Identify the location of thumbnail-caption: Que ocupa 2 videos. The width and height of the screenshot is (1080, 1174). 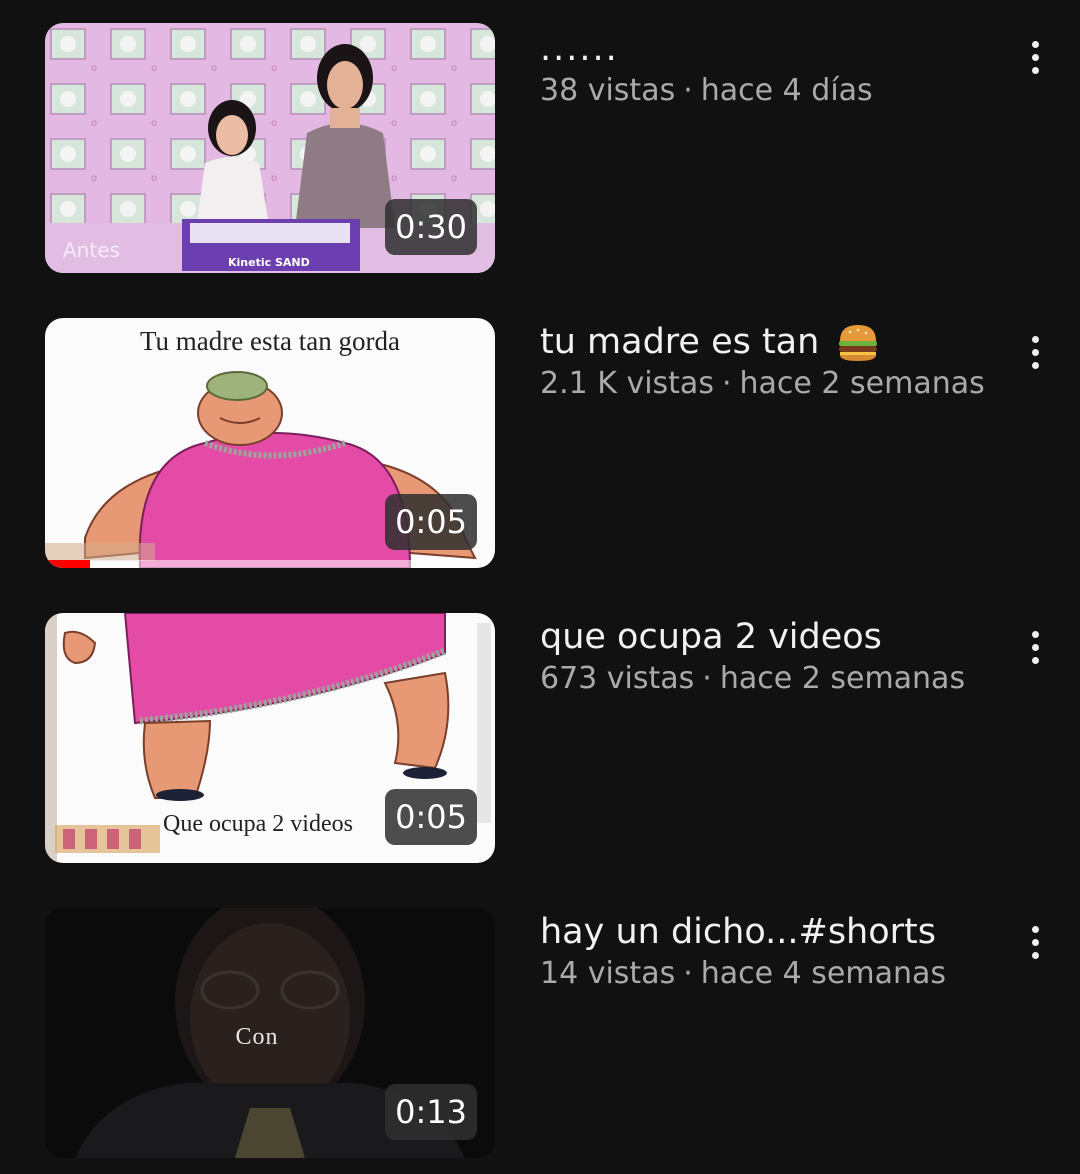
(258, 824).